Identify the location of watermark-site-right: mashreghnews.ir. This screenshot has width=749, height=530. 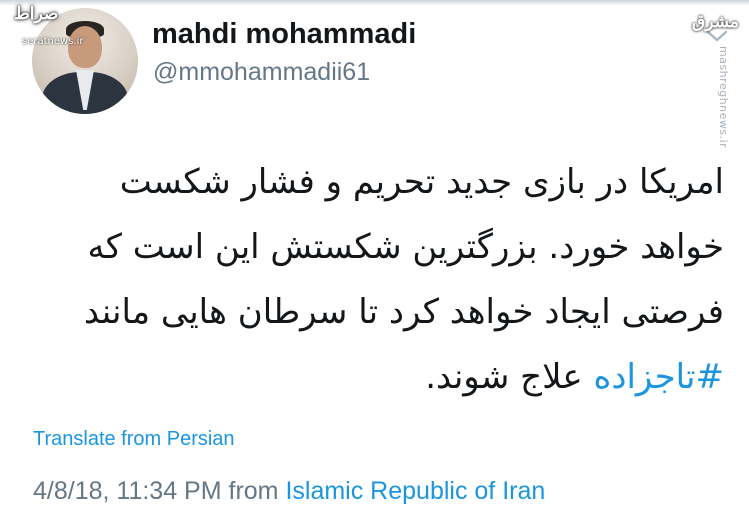
(723, 97).